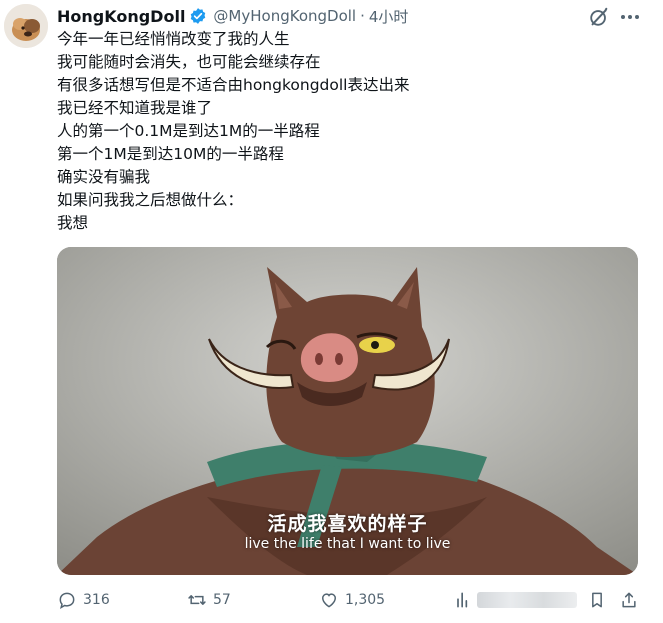 This screenshot has height=623, width=663. What do you see at coordinates (173, 39) in the screenshot?
I see `tweet-line: 今年一年已经悄悄改变了我的人生` at bounding box center [173, 39].